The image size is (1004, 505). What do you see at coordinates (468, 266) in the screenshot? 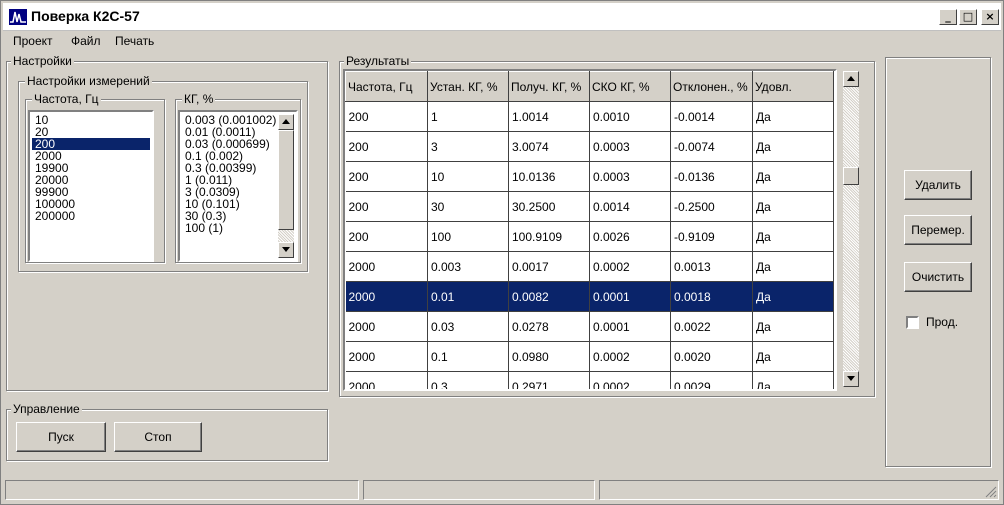
I see `table-cell: 0.003` at bounding box center [468, 266].